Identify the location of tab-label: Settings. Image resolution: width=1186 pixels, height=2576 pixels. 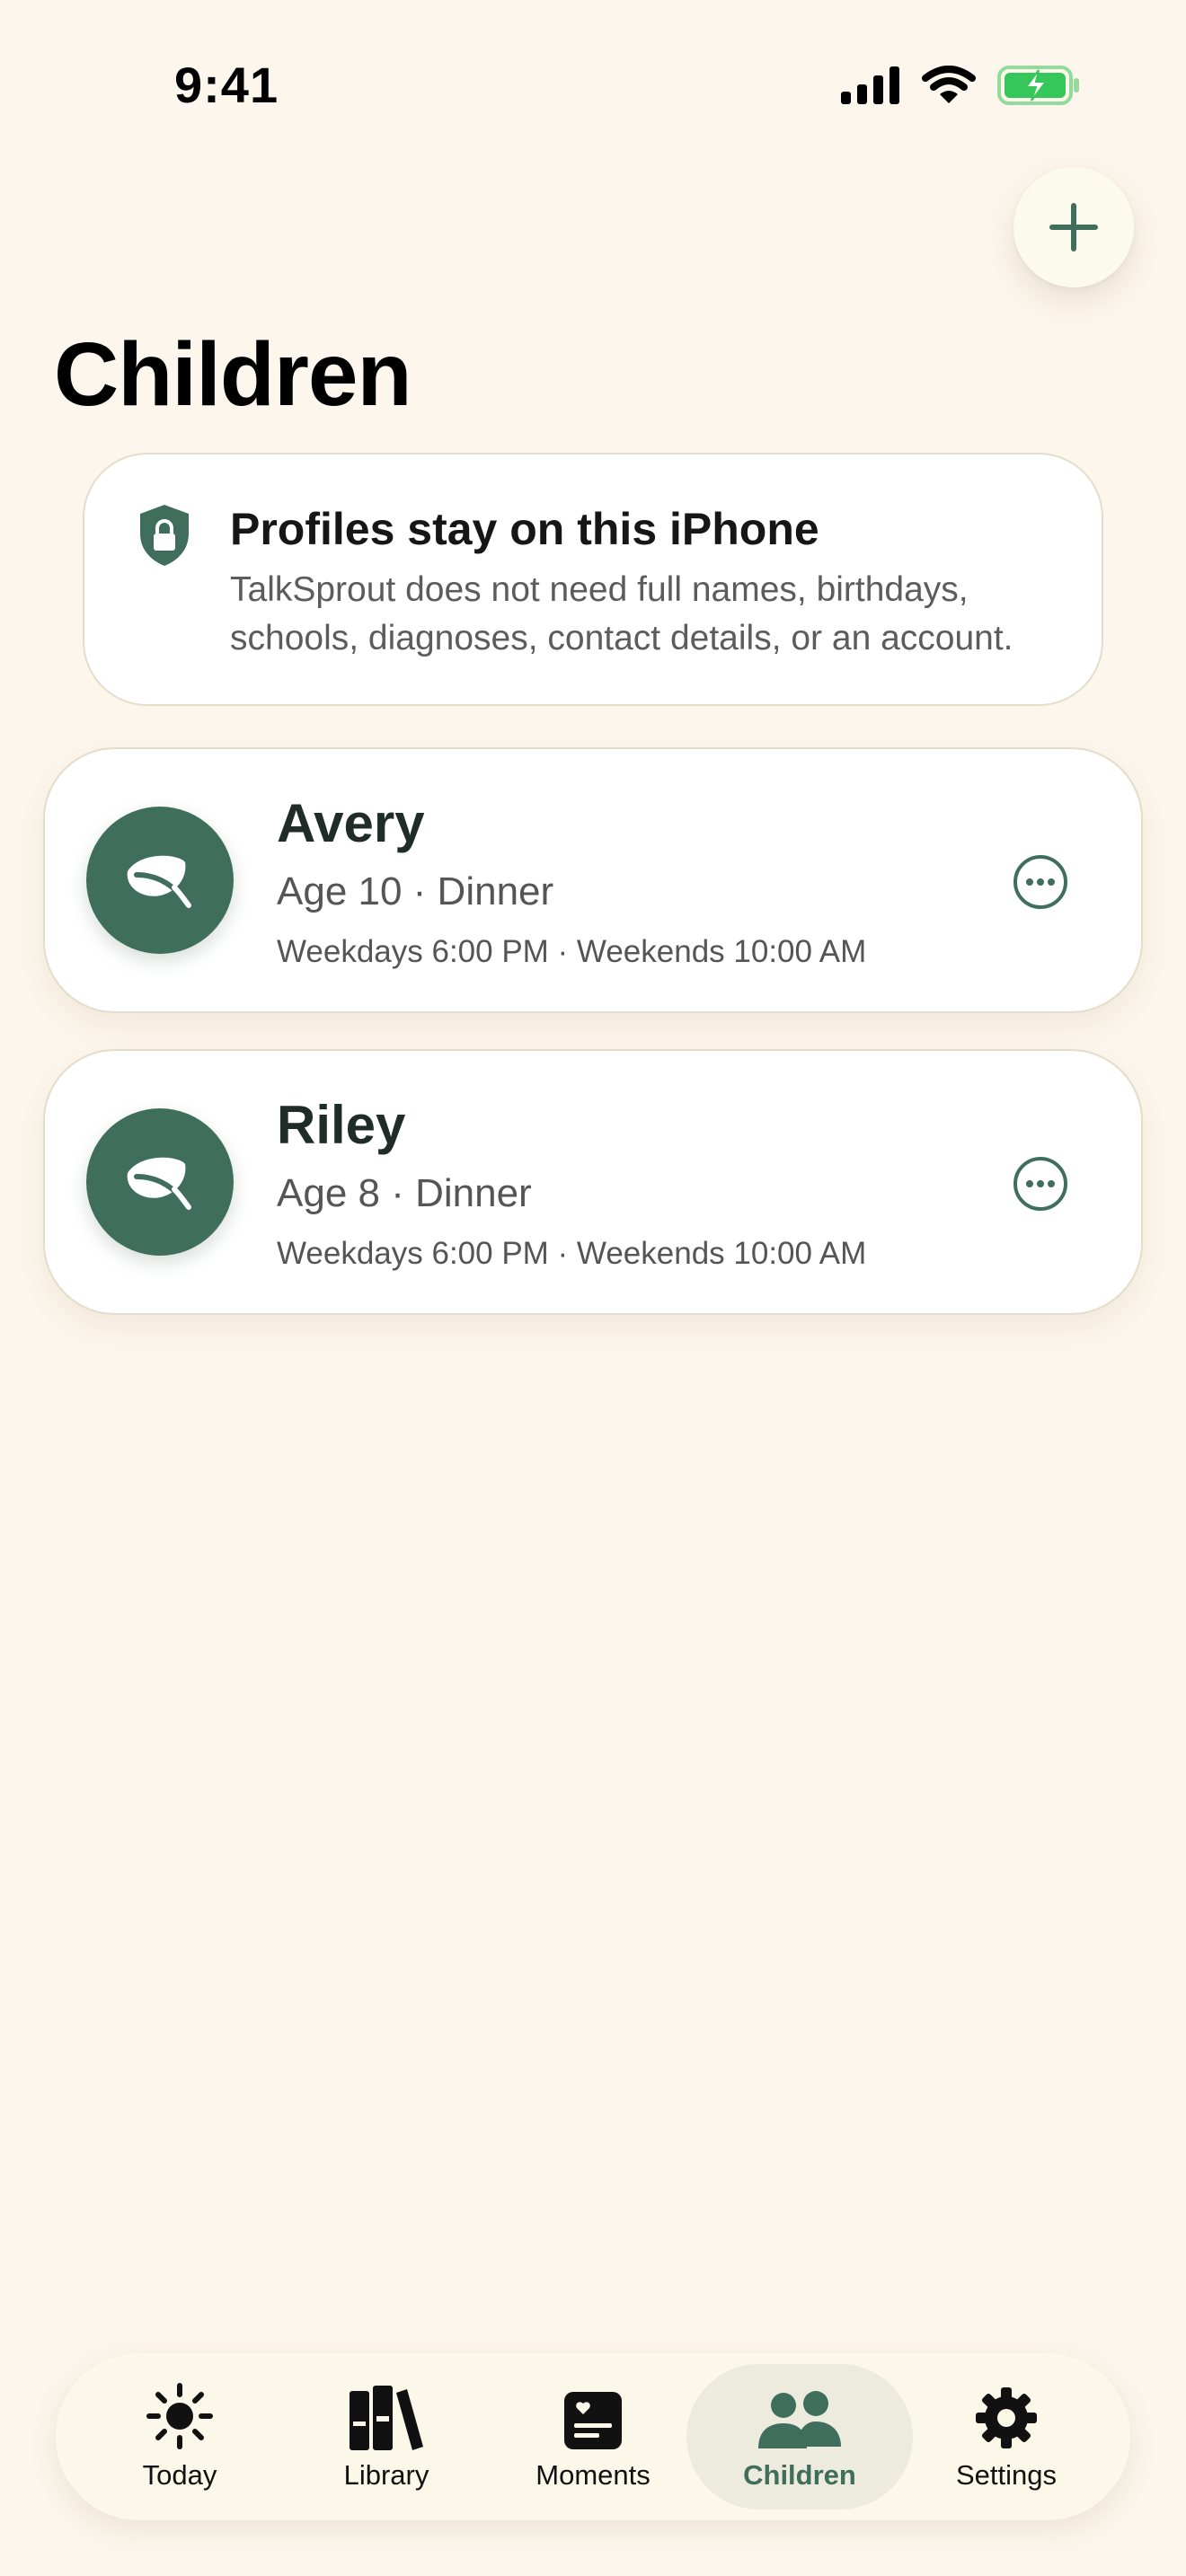
(1006, 2475).